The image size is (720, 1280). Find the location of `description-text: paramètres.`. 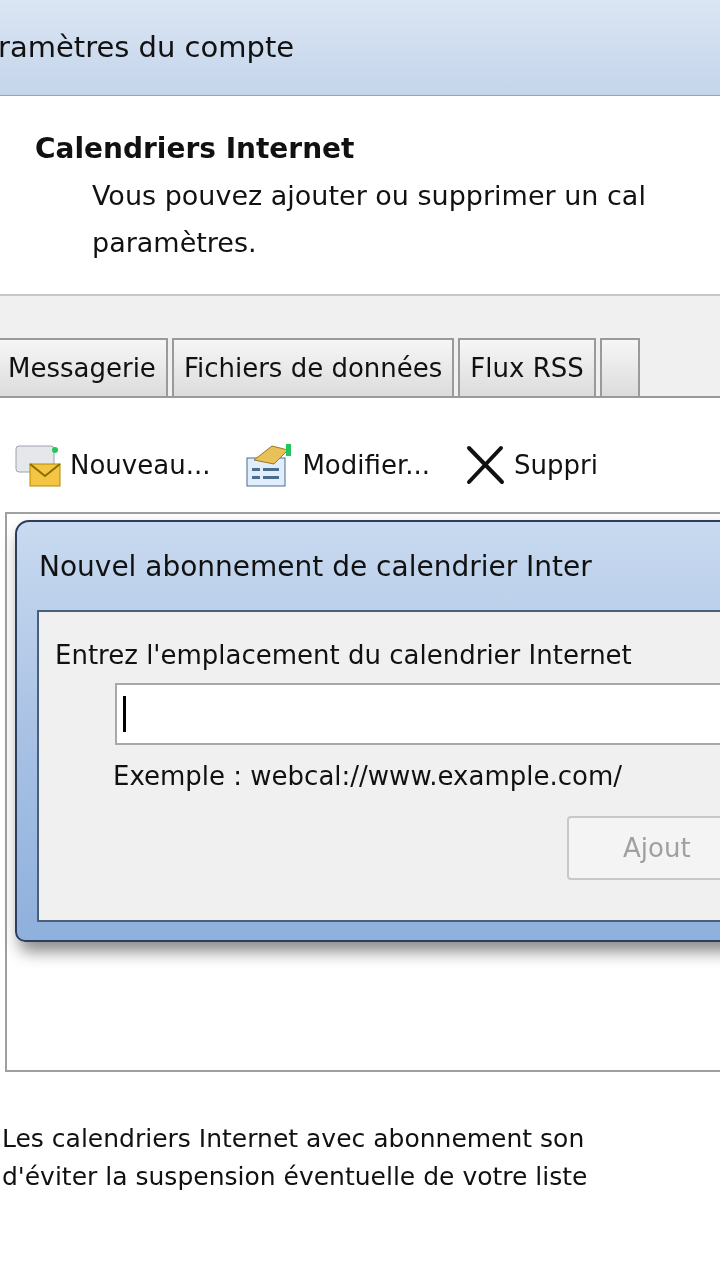

description-text: paramètres. is located at coordinates (175, 243).